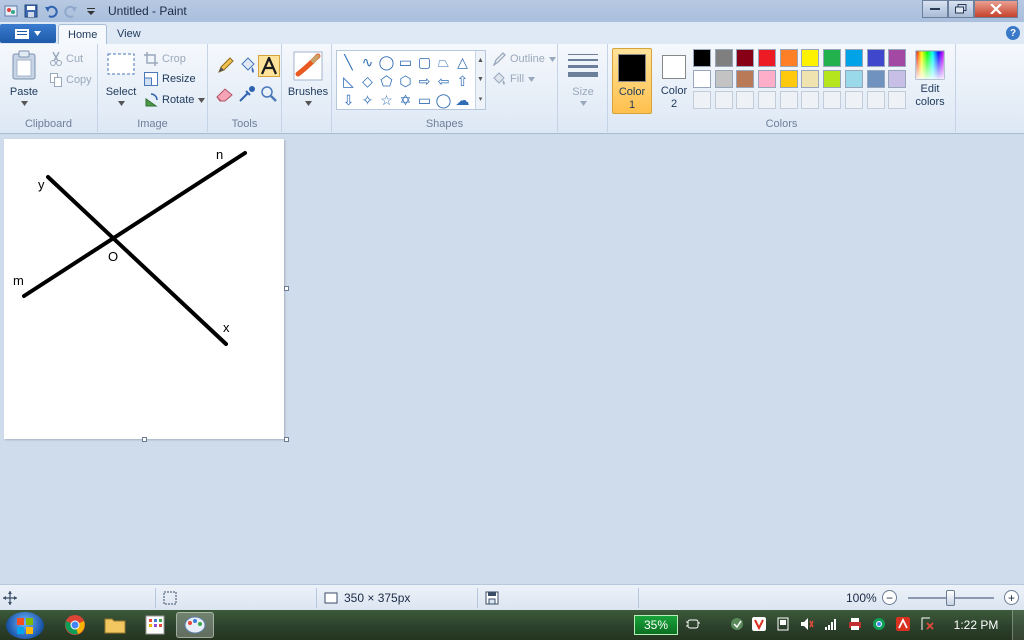  Describe the element at coordinates (889, 597) in the screenshot. I see `zoom-out-button: −` at that location.